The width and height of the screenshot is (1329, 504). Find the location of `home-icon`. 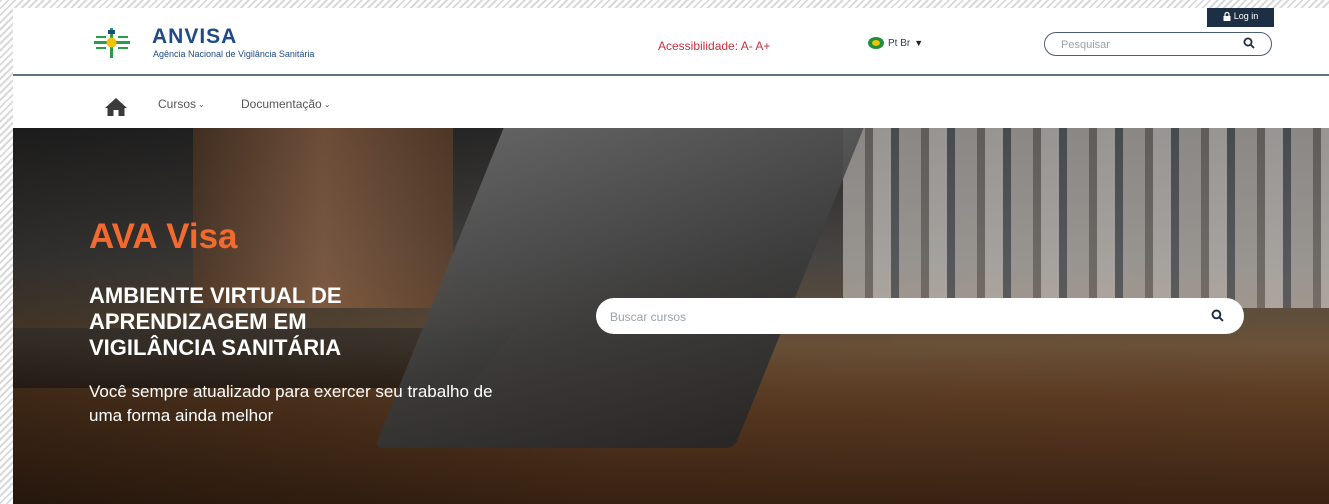

home-icon is located at coordinates (116, 107).